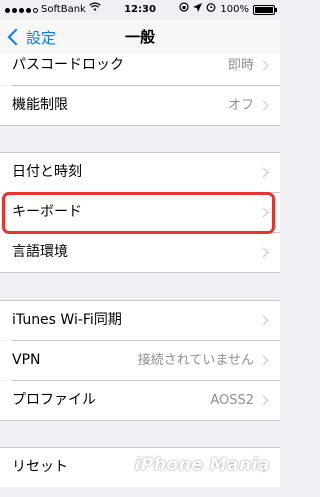 The width and height of the screenshot is (320, 497). I want to click on list-item-profile: プロファイル AOSS2, so click(140, 400).